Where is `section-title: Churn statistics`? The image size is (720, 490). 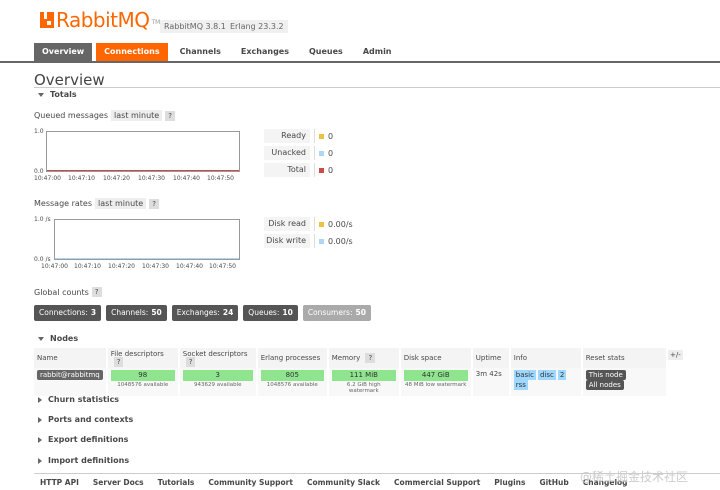
section-title: Churn statistics is located at coordinates (84, 399).